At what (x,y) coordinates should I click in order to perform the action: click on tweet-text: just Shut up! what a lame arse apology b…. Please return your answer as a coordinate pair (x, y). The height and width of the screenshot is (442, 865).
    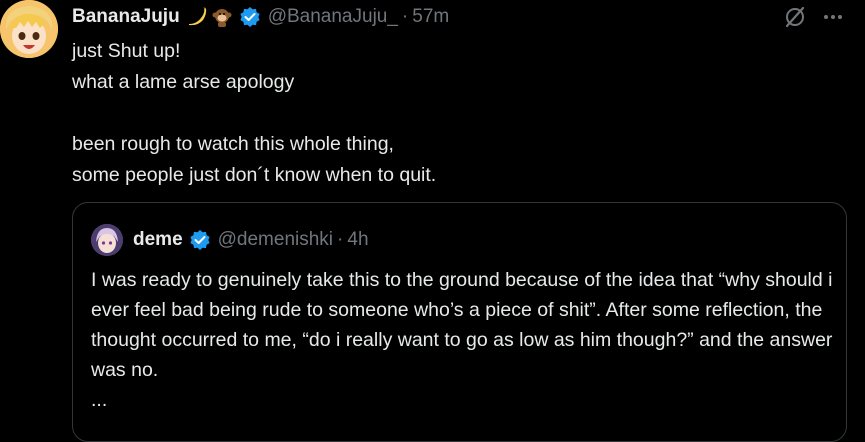
    Looking at the image, I should click on (254, 113).